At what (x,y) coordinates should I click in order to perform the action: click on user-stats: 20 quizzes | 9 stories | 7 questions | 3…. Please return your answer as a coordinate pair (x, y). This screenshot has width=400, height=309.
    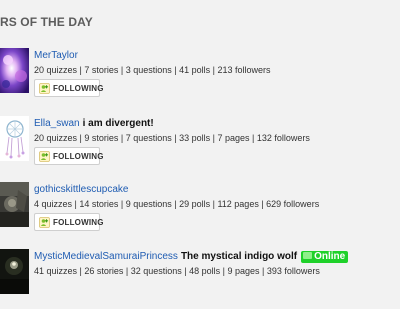
    Looking at the image, I should click on (172, 138).